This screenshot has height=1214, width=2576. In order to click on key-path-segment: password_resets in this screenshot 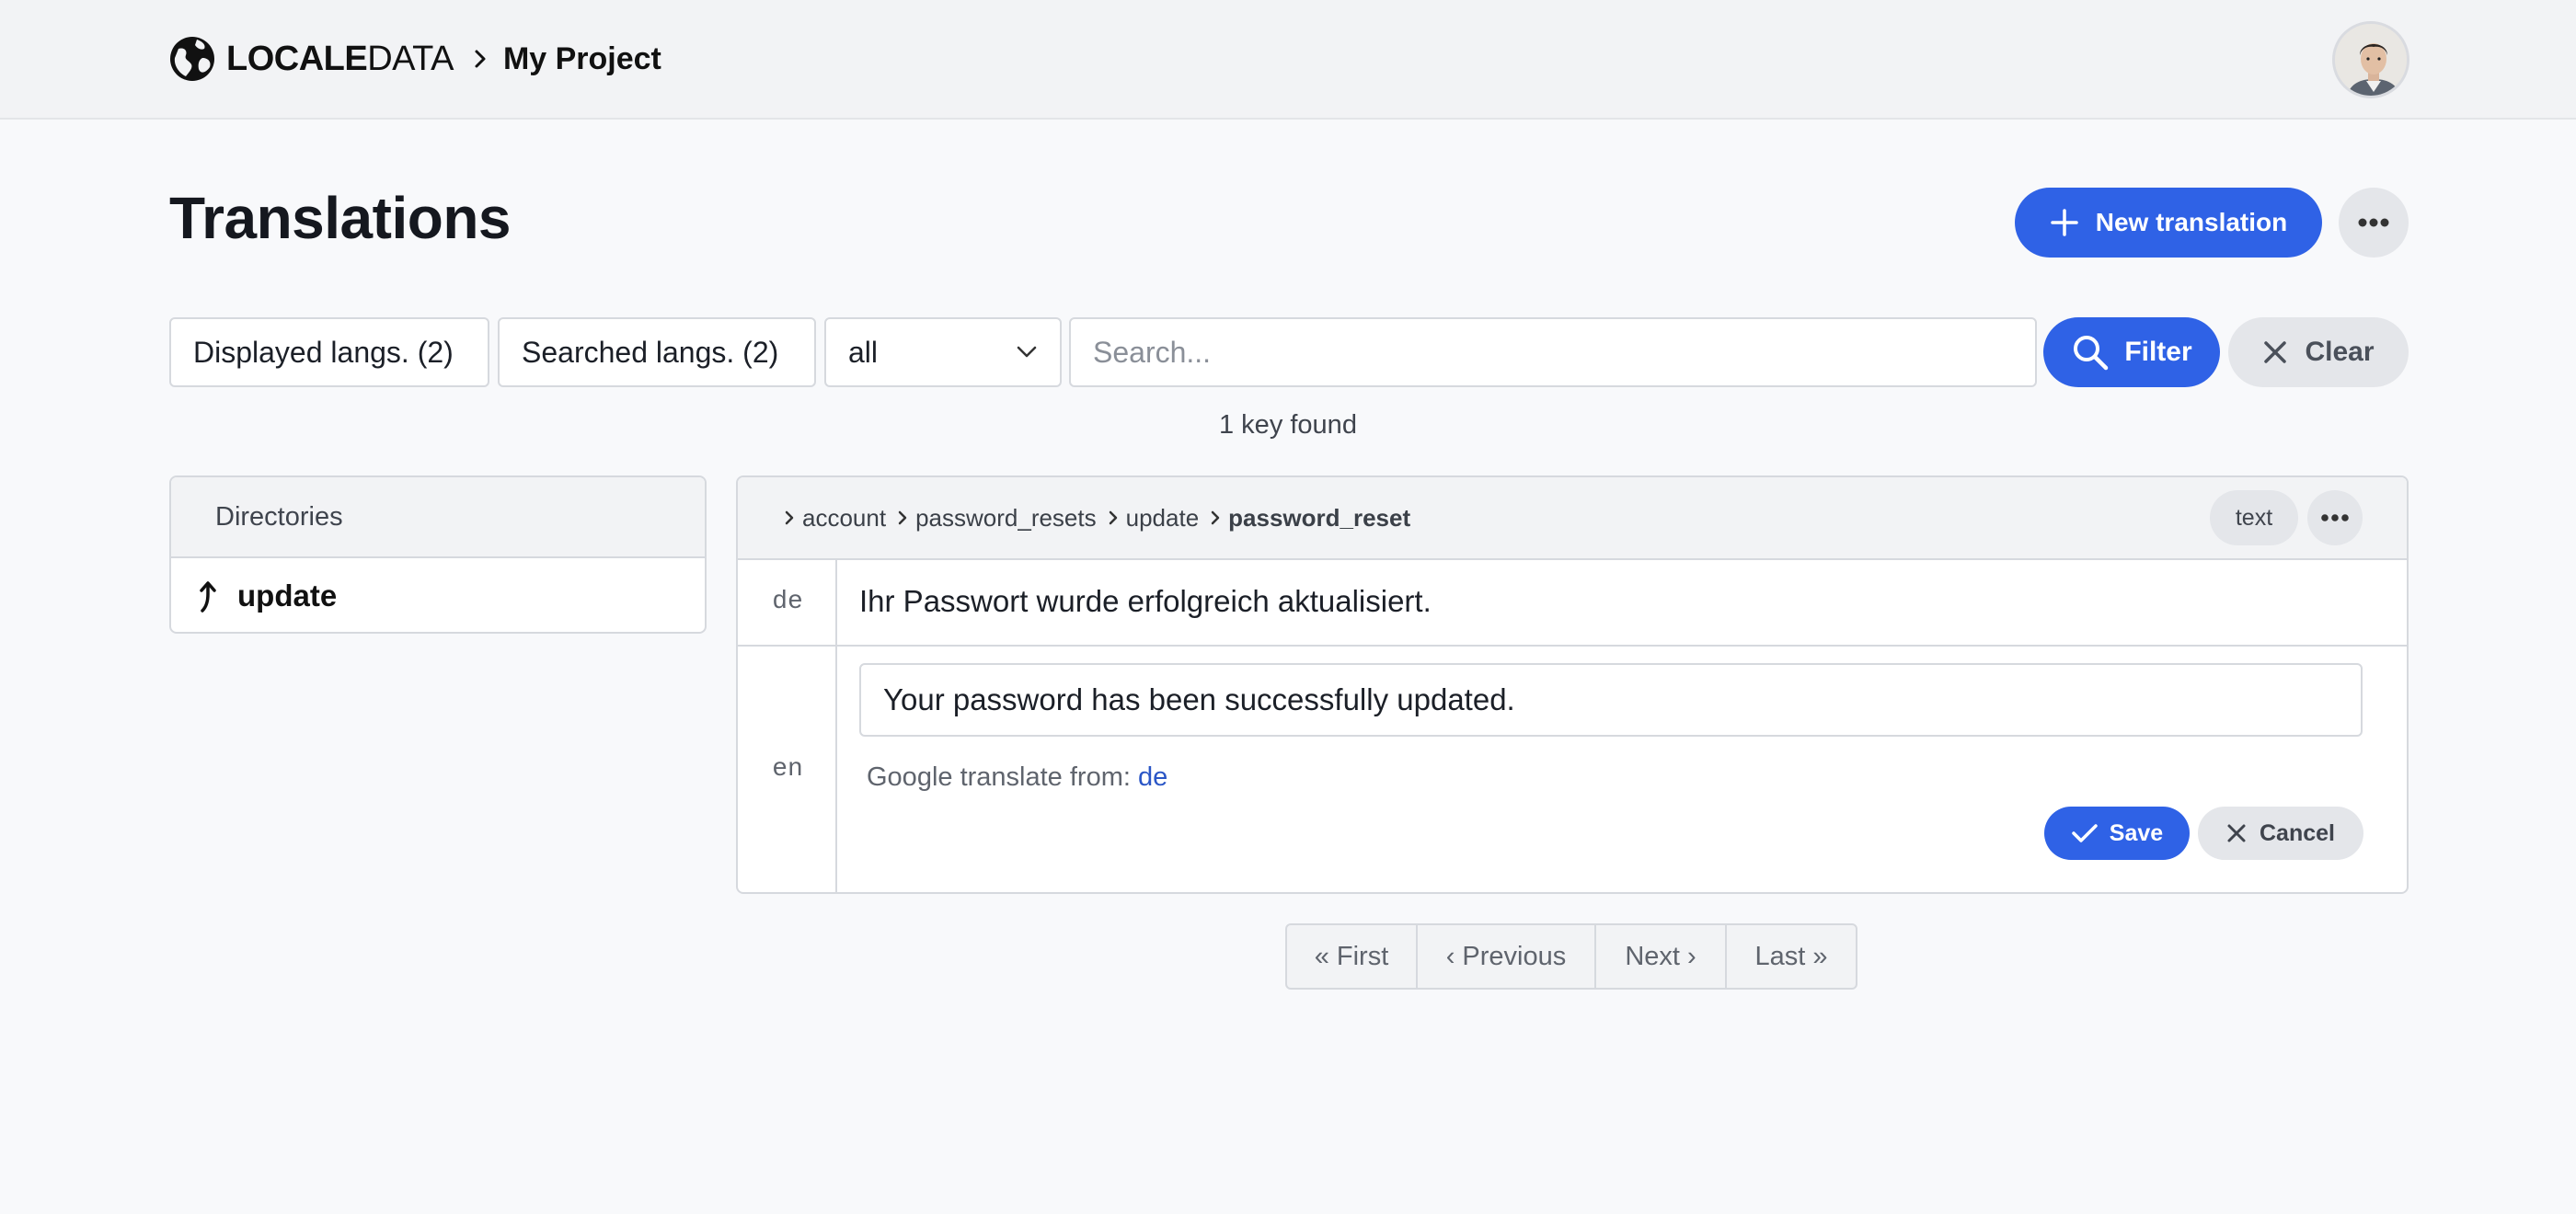, I will do `click(996, 518)`.